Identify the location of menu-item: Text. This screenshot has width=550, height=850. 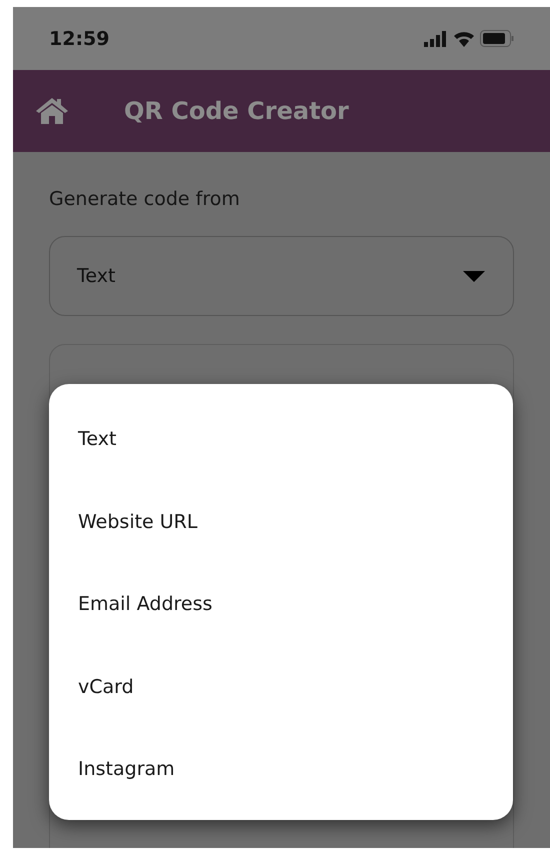
(281, 439).